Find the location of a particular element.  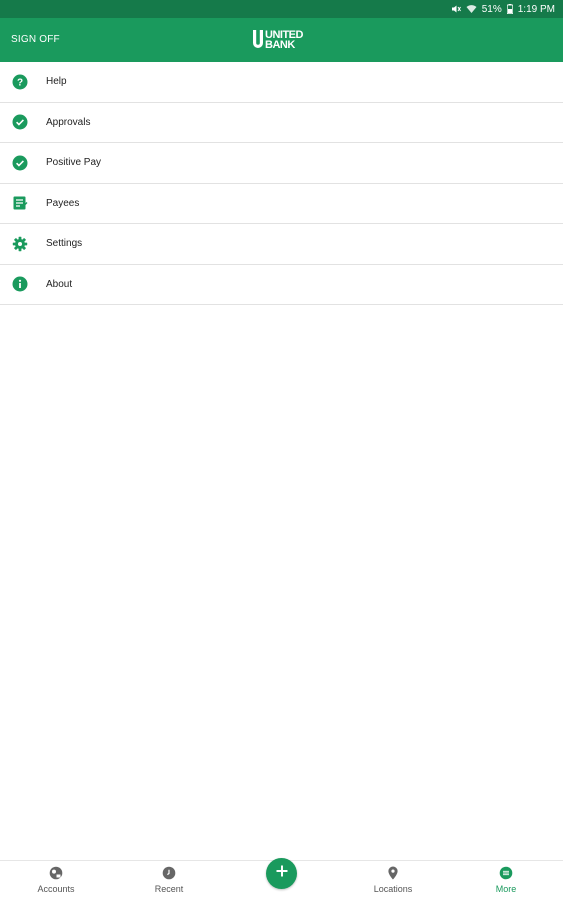

menu-item-help: ? Help is located at coordinates (281, 82).